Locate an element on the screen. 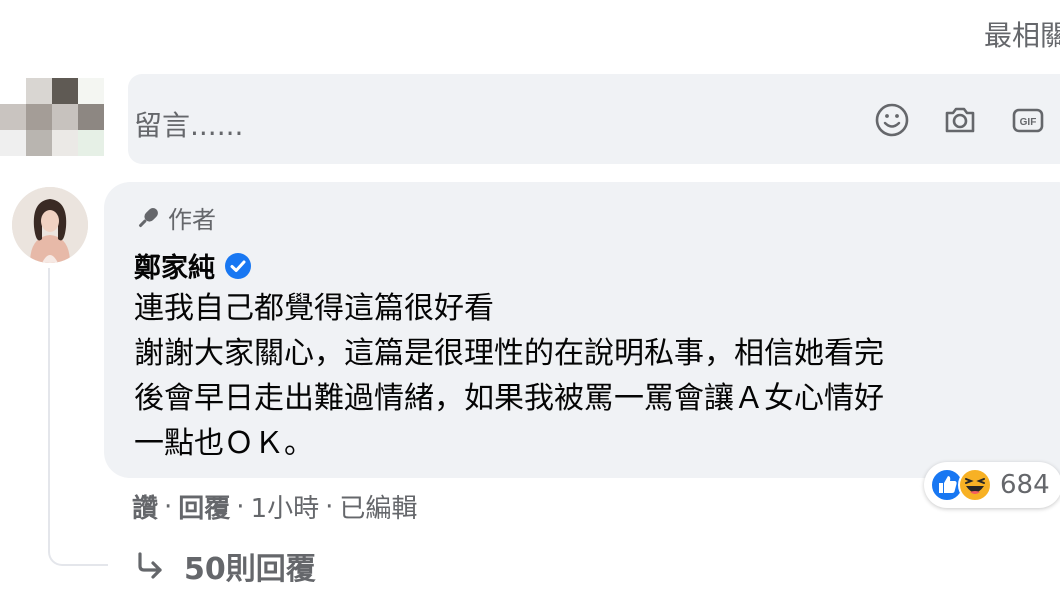 Image resolution: width=1060 pixels, height=596 pixels. reply-thread-line is located at coordinates (78, 417).